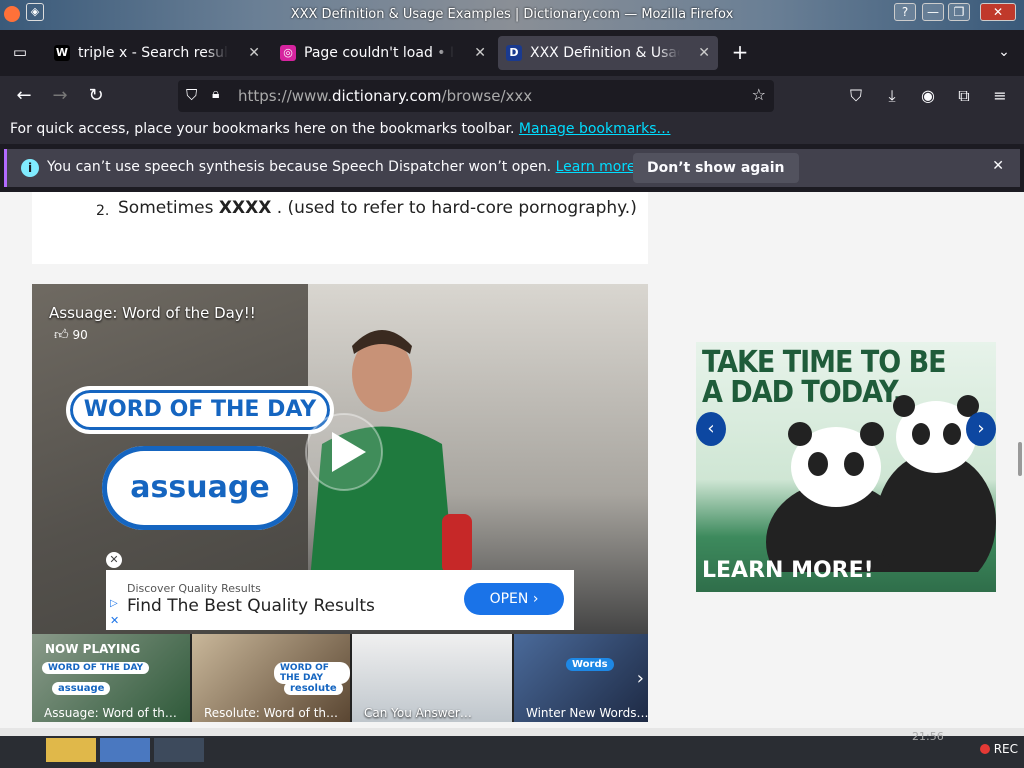  Describe the element at coordinates (928, 736) in the screenshot. I see `clock: 21:56` at that location.